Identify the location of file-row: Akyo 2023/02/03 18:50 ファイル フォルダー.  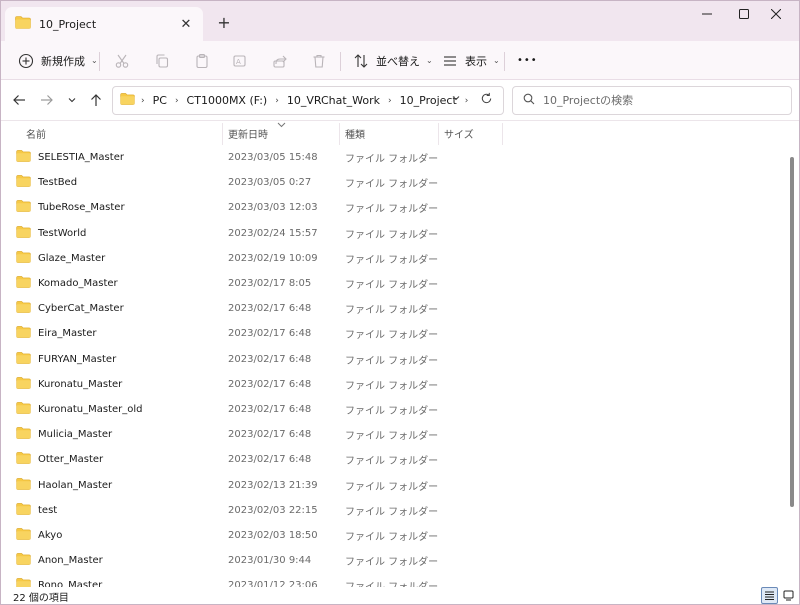
(395, 535).